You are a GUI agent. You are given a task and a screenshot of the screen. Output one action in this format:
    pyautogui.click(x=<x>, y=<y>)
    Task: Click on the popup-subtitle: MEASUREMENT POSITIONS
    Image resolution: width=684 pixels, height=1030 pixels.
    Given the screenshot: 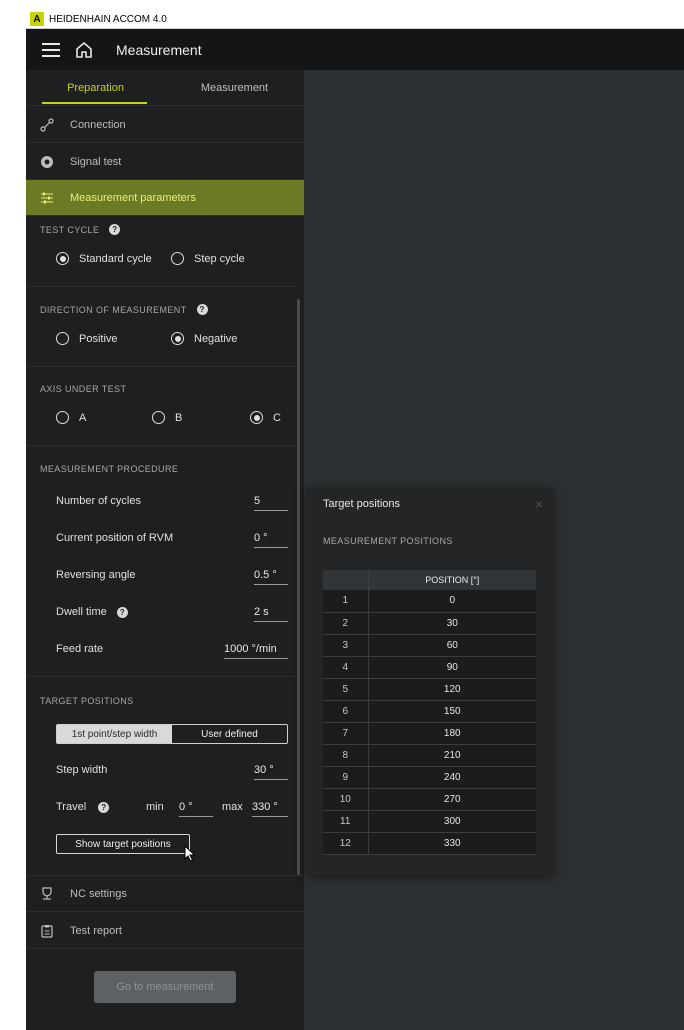 What is the action you would take?
    pyautogui.click(x=388, y=541)
    